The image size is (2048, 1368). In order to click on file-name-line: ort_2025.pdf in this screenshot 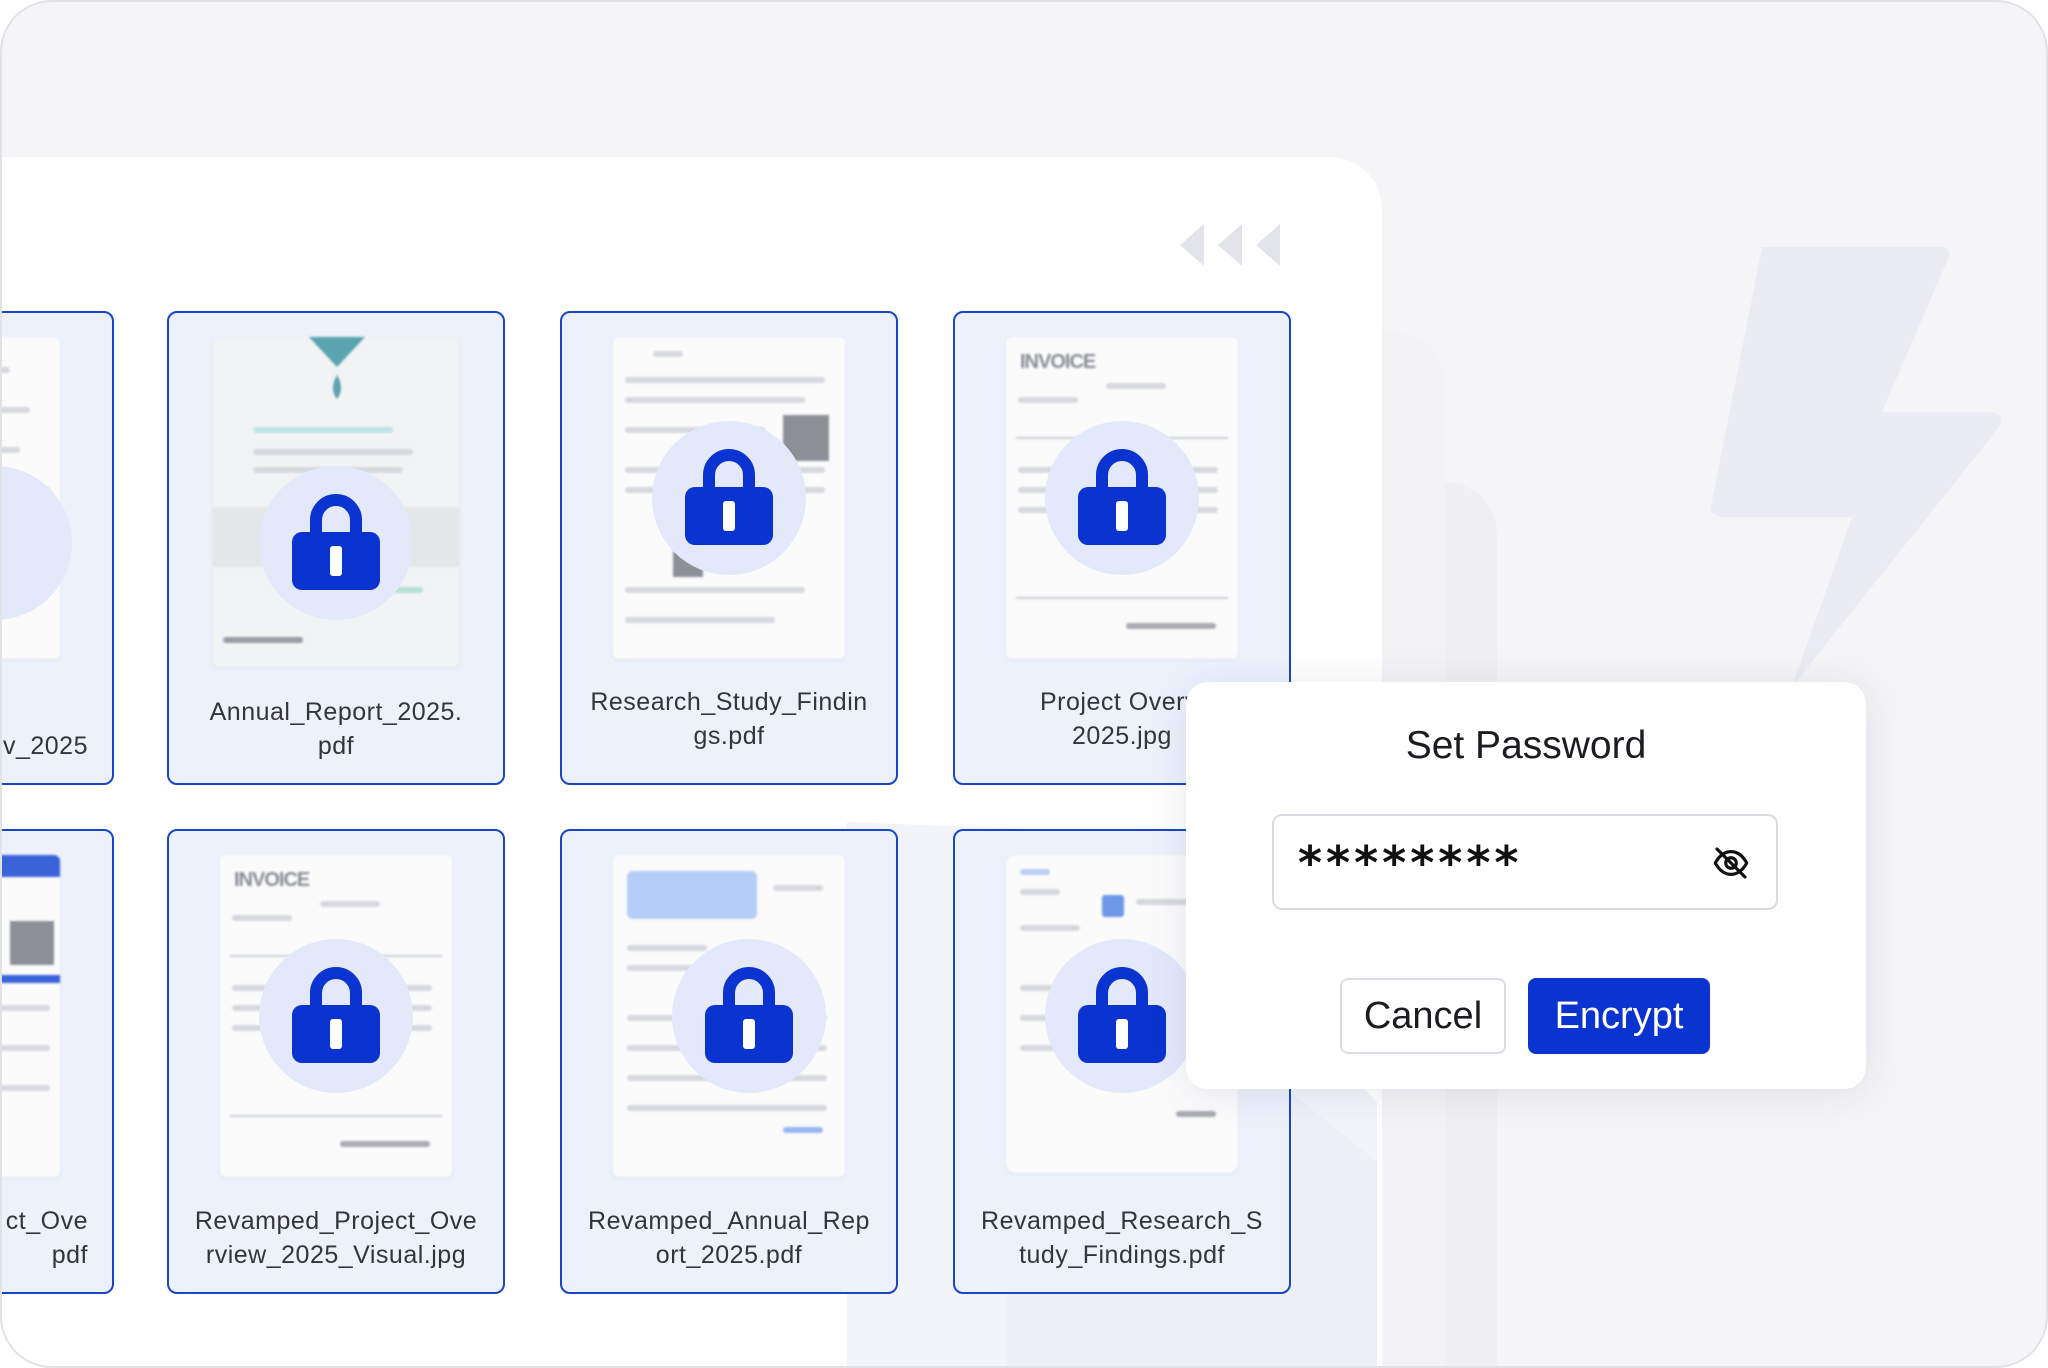, I will do `click(729, 1255)`.